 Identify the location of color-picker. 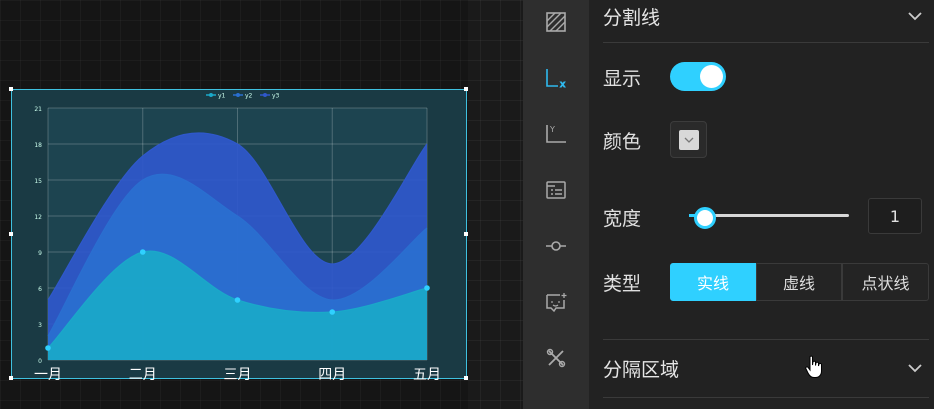
(688, 139).